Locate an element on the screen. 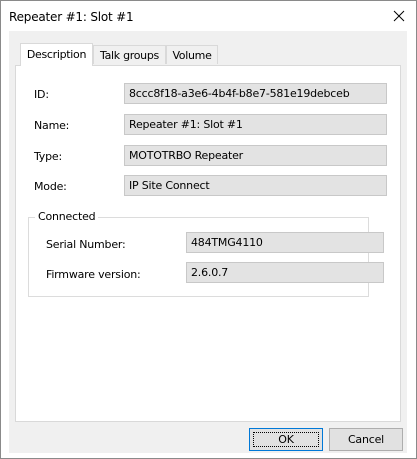 This screenshot has height=459, width=417. type-label: Type: is located at coordinates (48, 156).